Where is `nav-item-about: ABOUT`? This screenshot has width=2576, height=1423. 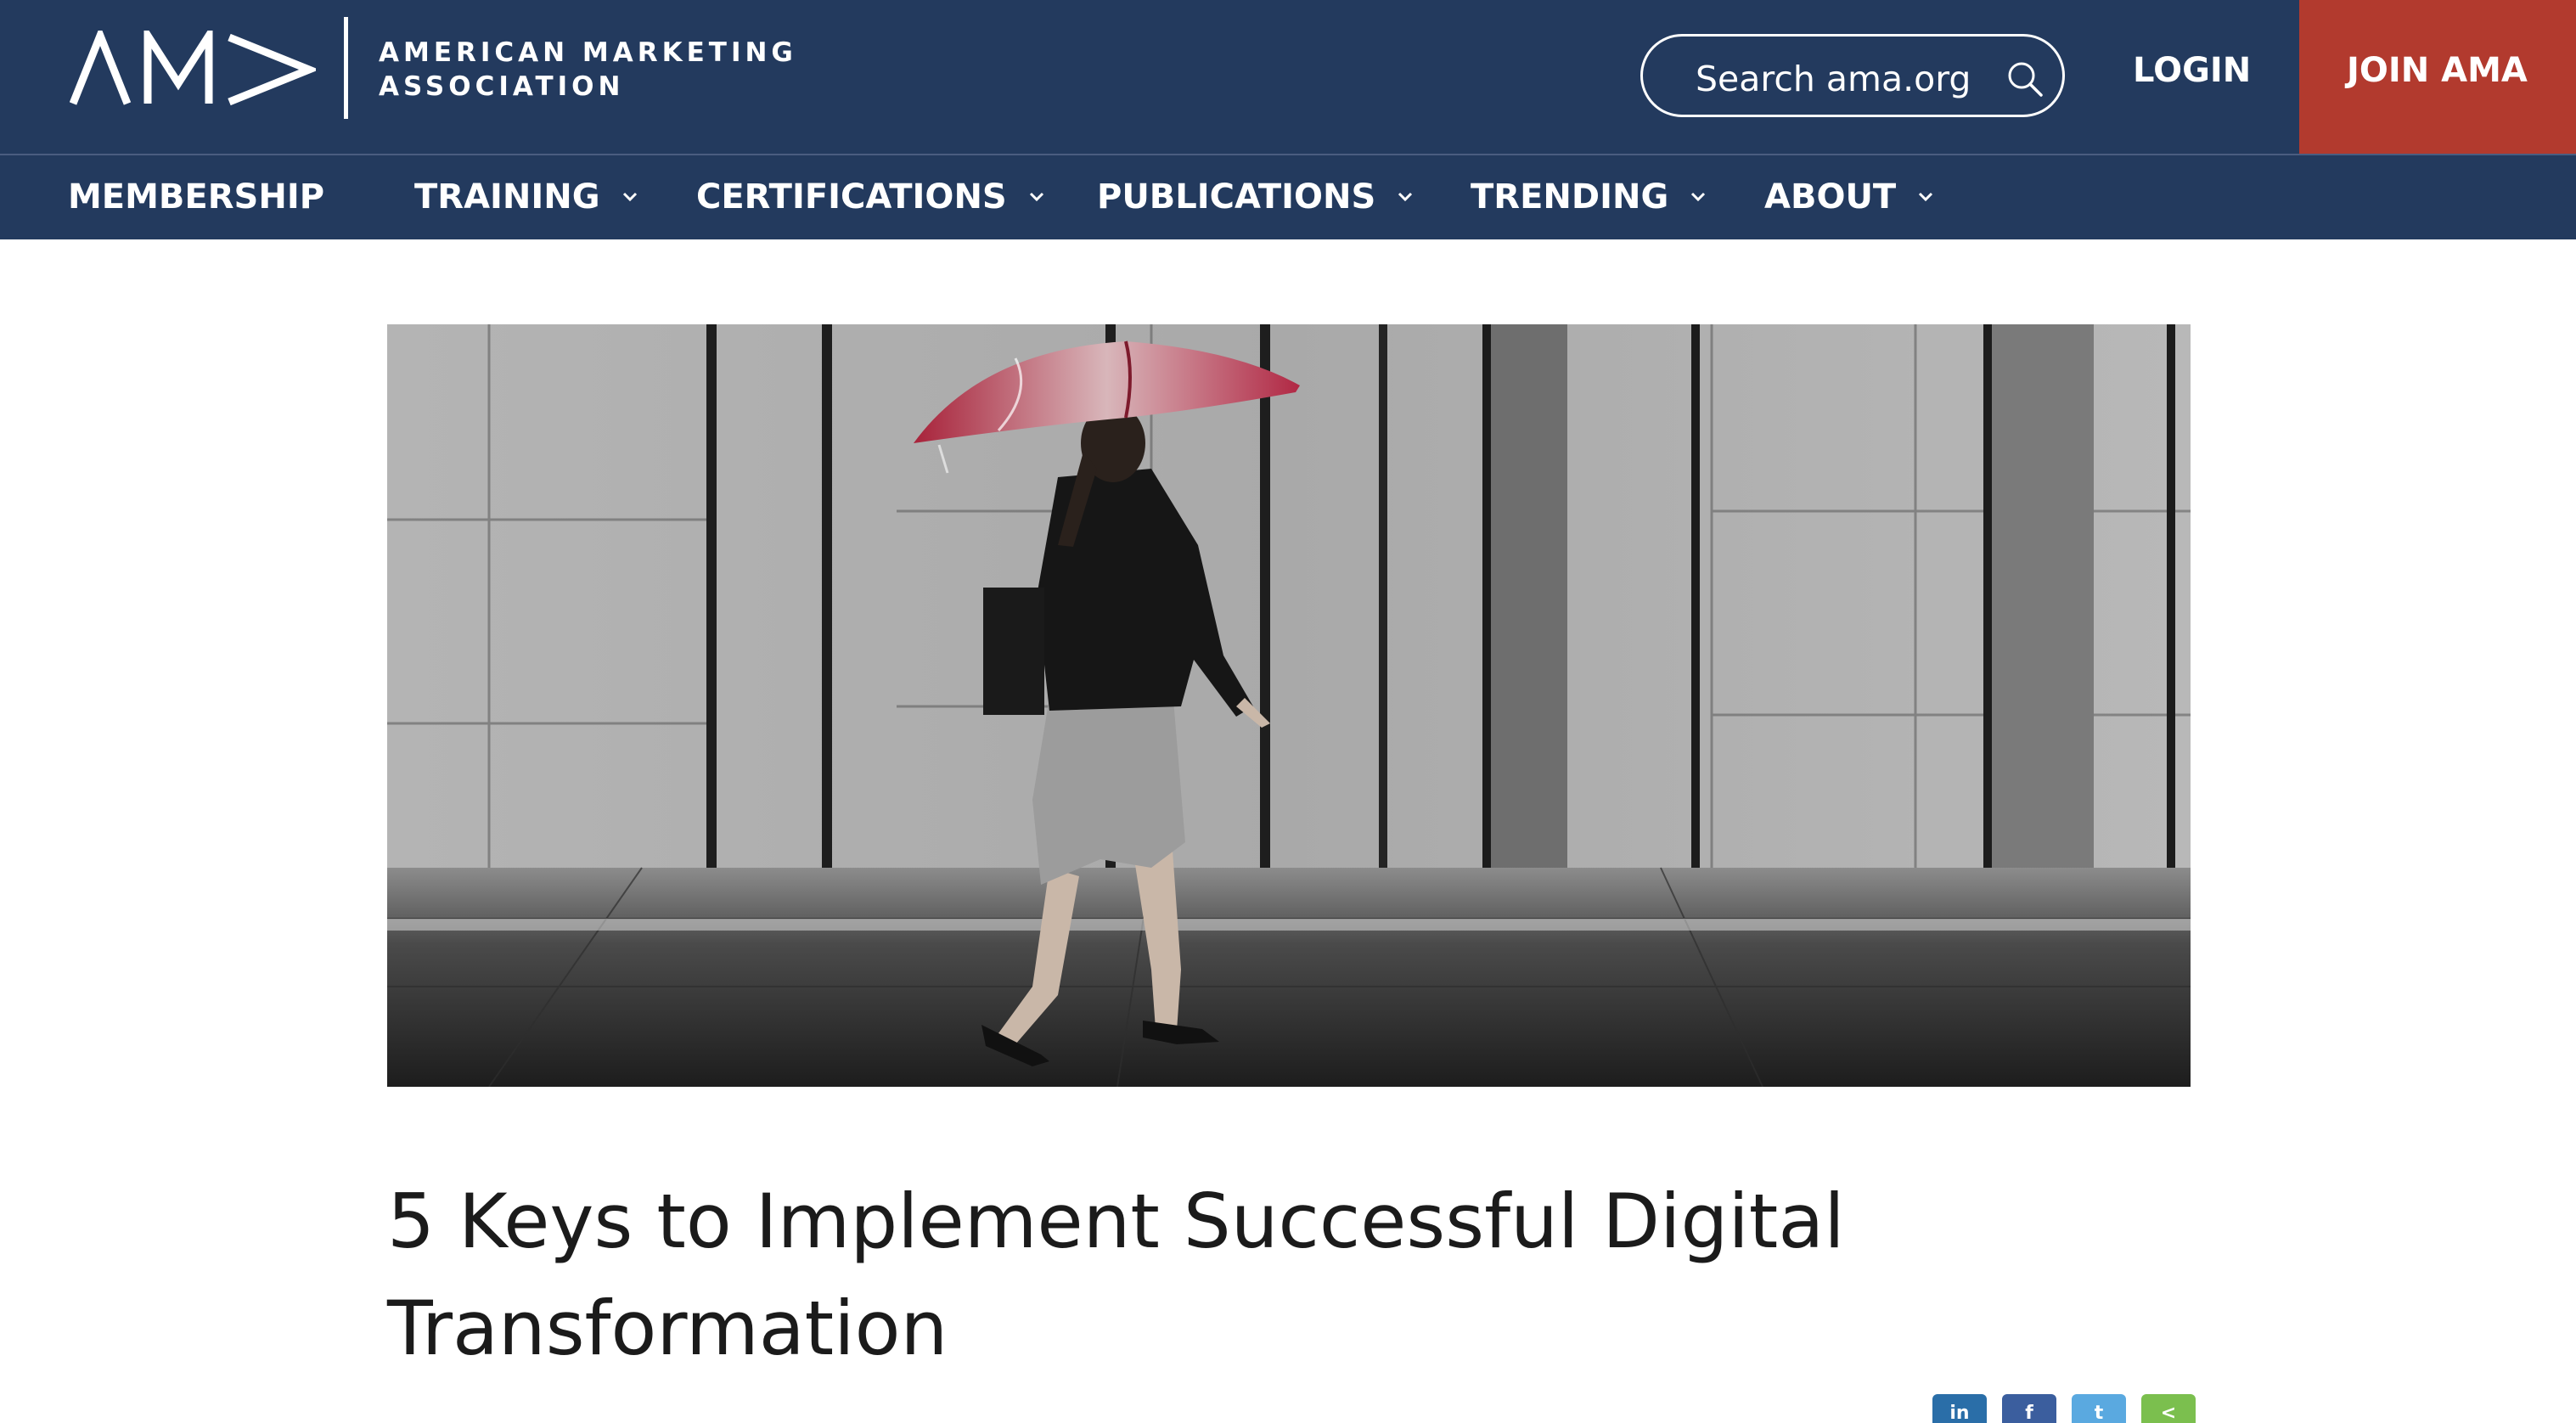
nav-item-about: ABOUT is located at coordinates (1850, 197).